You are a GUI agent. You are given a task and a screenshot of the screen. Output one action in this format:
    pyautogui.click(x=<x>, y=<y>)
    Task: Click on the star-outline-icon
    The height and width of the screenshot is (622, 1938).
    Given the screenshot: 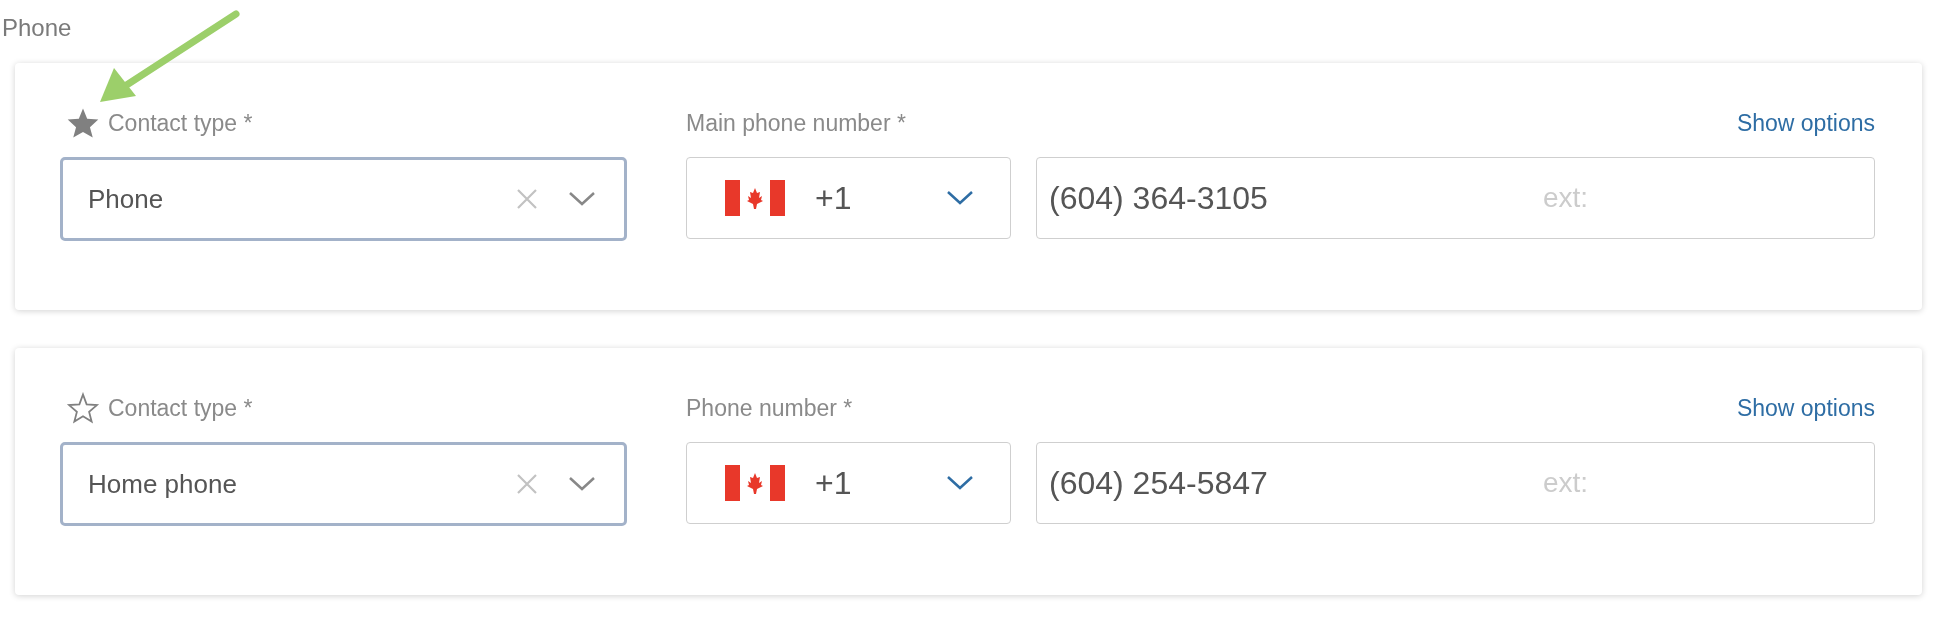 What is the action you would take?
    pyautogui.click(x=83, y=408)
    